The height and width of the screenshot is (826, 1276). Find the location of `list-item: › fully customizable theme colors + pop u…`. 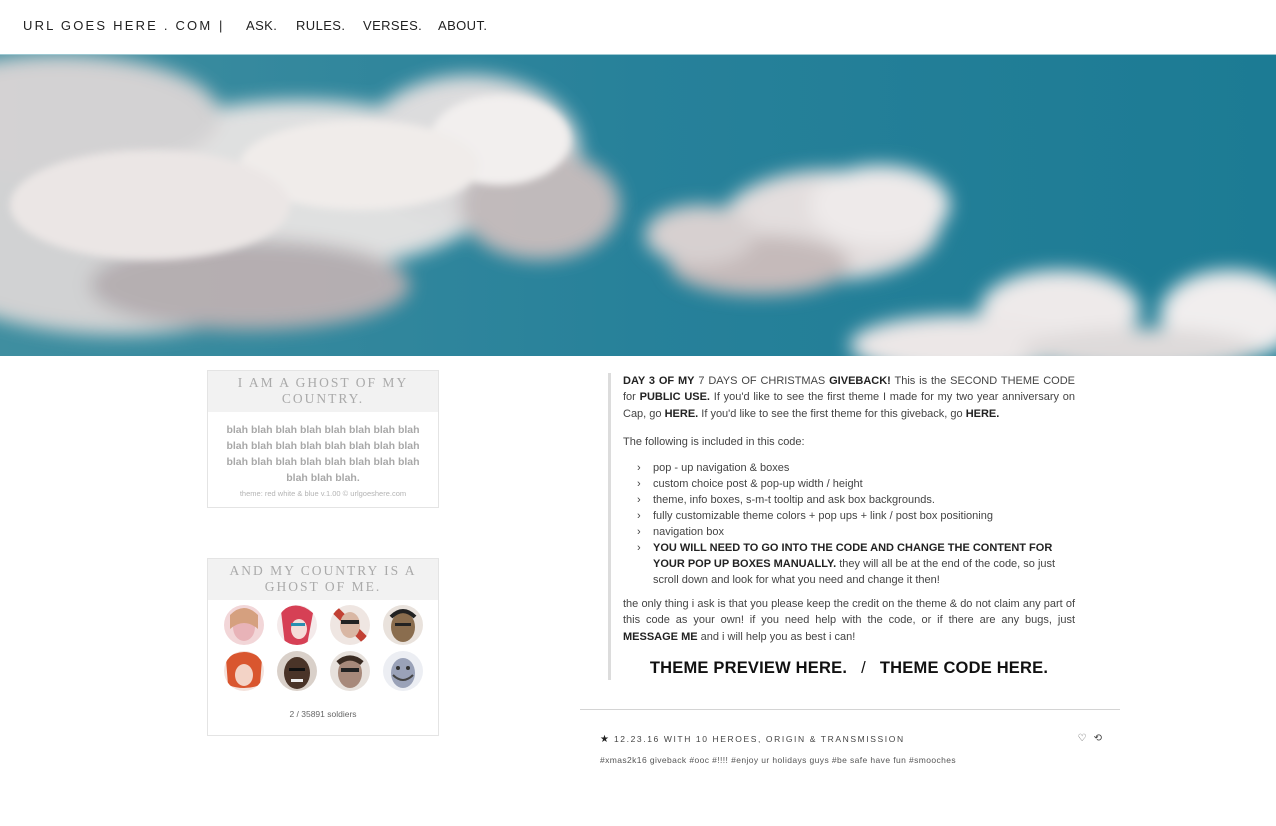

list-item: › fully customizable theme colors + pop u… is located at coordinates (849, 516).